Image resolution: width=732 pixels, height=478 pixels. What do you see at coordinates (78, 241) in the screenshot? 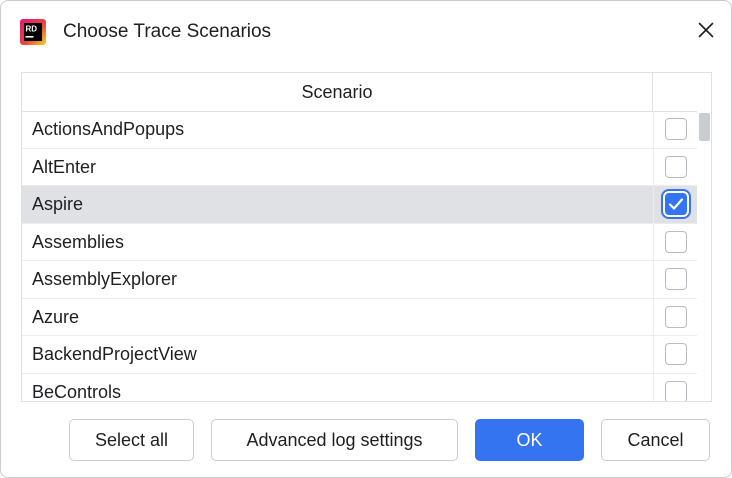
I see `scenario-name: Assemblies` at bounding box center [78, 241].